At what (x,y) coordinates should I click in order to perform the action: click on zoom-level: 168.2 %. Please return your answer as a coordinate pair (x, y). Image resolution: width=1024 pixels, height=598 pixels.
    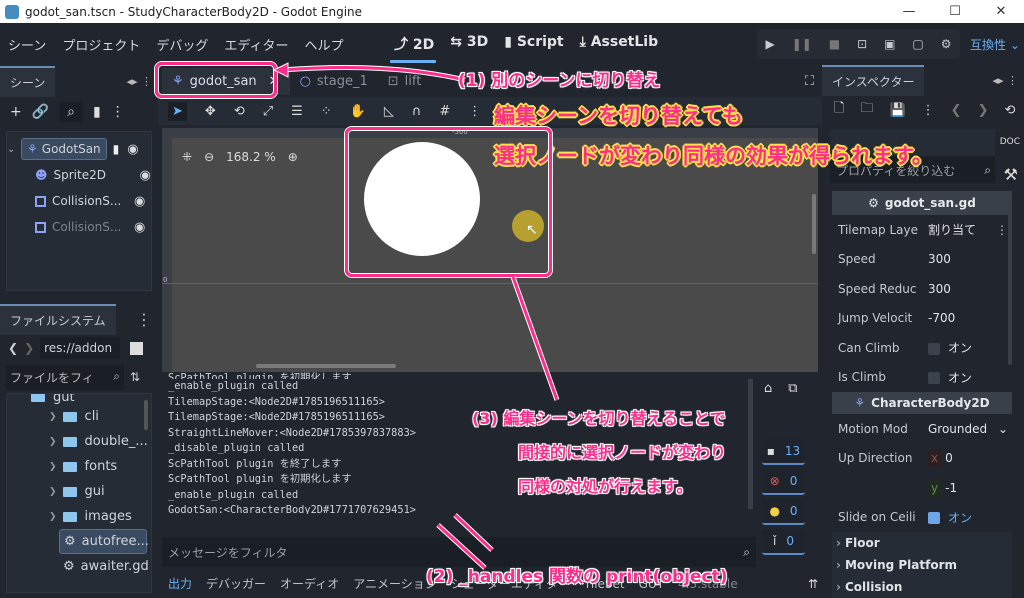
    Looking at the image, I should click on (251, 157).